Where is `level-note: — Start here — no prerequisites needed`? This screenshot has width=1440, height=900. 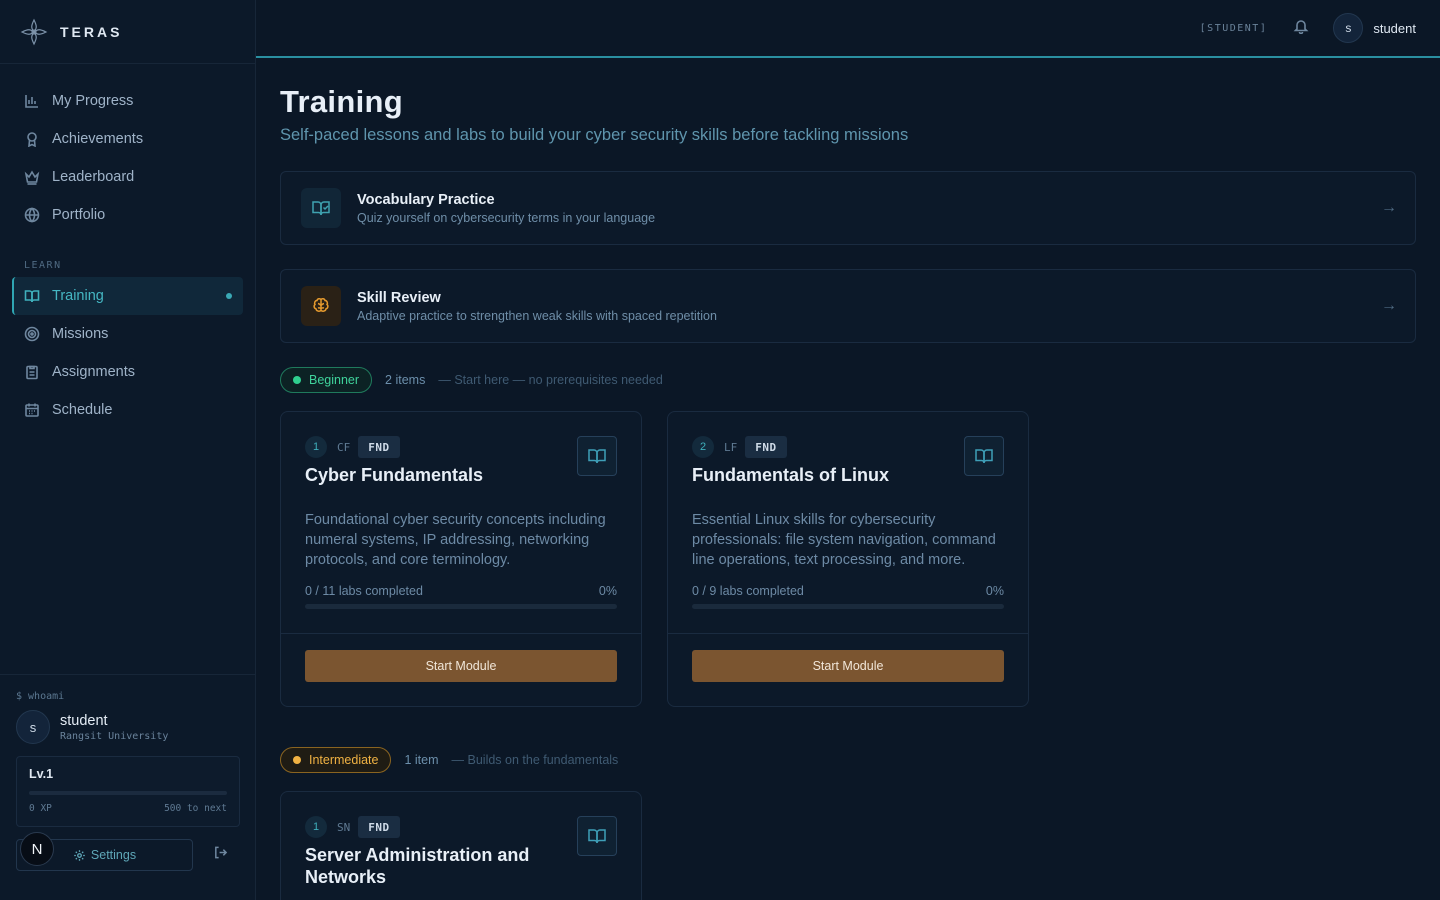
level-note: — Start here — no prerequisites needed is located at coordinates (550, 380).